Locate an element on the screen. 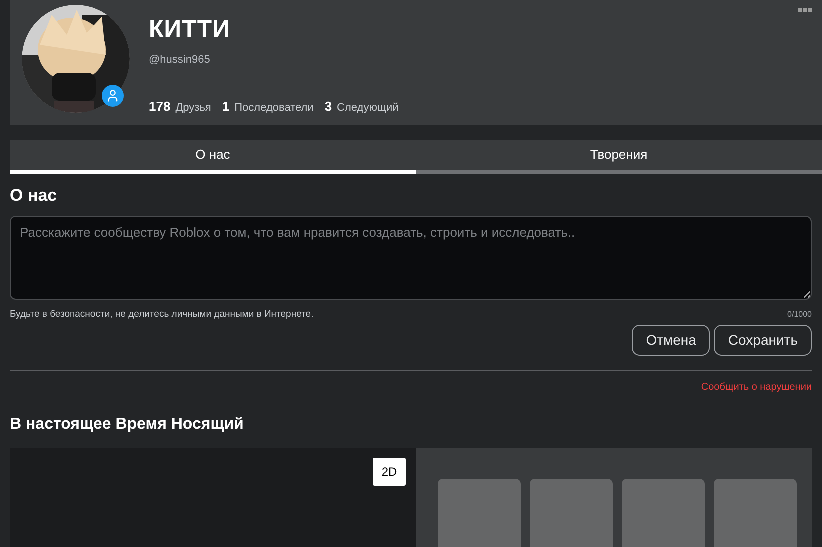 Image resolution: width=822 pixels, height=547 pixels. character-counter: 0/1000 is located at coordinates (800, 314).